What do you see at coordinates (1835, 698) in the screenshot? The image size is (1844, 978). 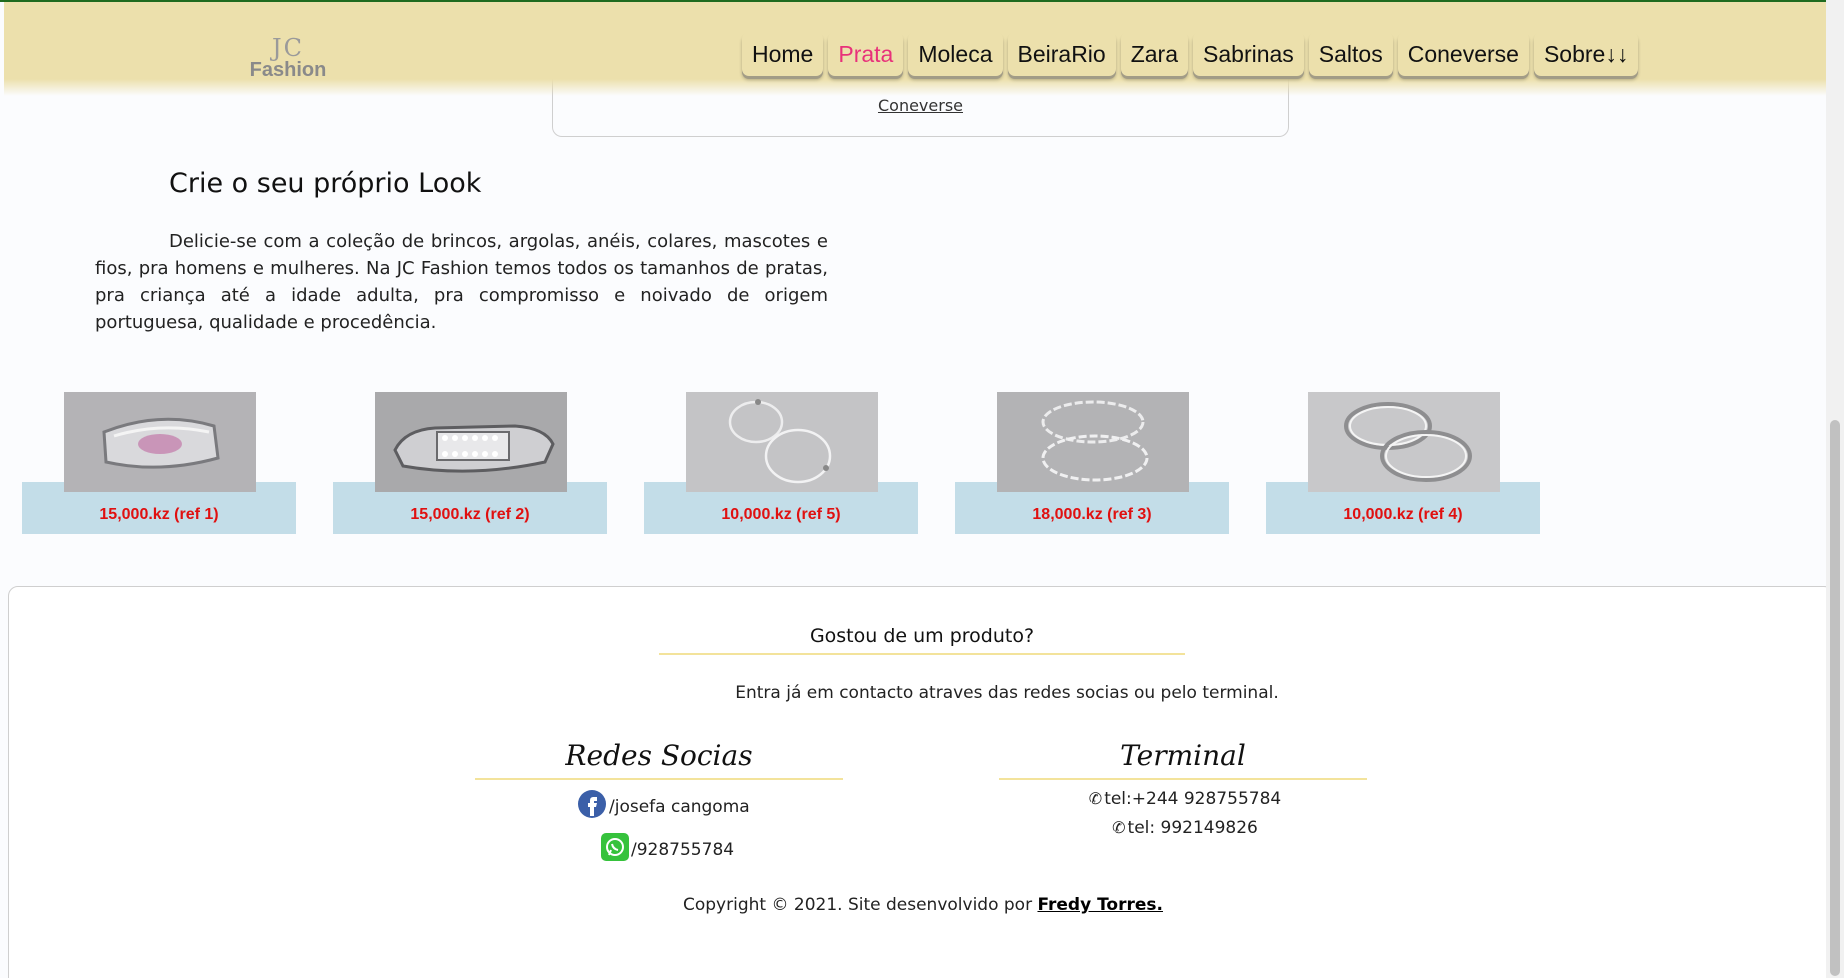 I see `scrollbar-thumb` at bounding box center [1835, 698].